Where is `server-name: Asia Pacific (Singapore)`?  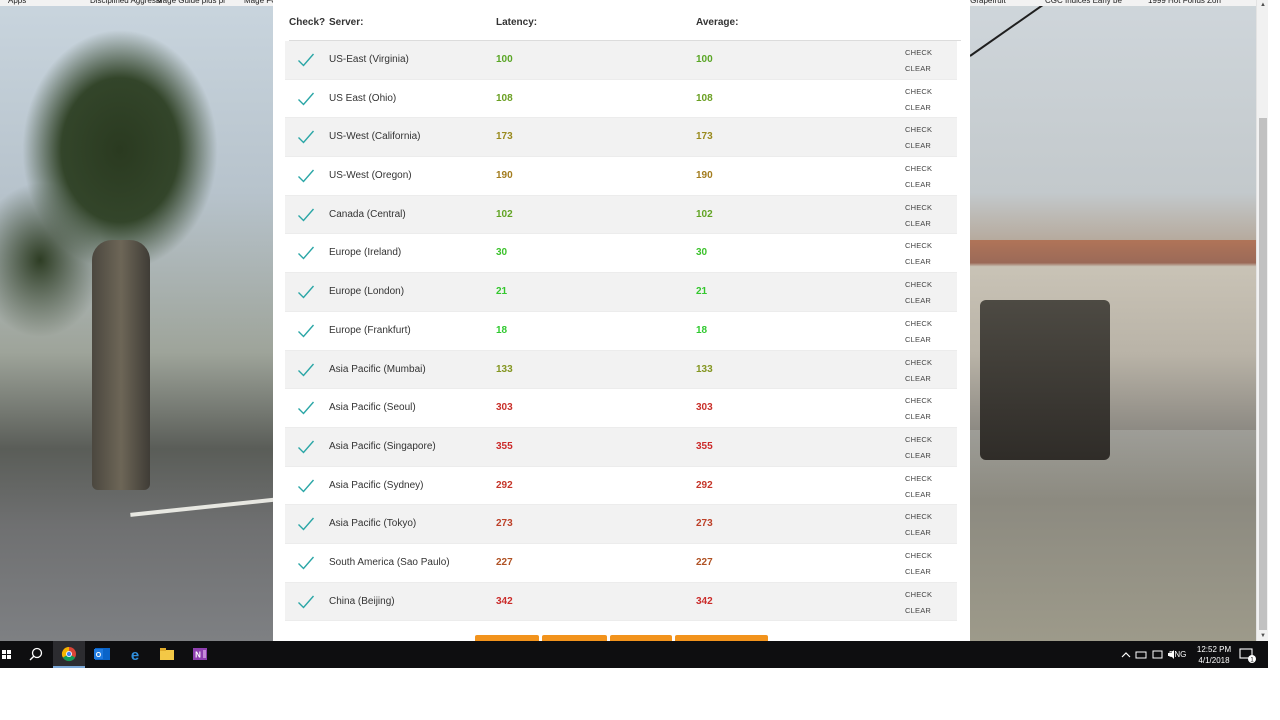
server-name: Asia Pacific (Singapore) is located at coordinates (382, 446).